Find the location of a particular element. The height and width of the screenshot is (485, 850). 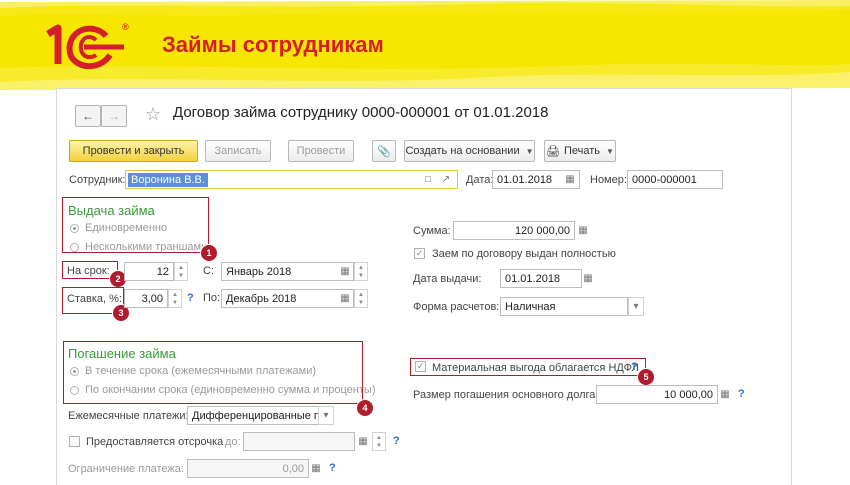

arrow-left-icon: ← is located at coordinates (88, 116).